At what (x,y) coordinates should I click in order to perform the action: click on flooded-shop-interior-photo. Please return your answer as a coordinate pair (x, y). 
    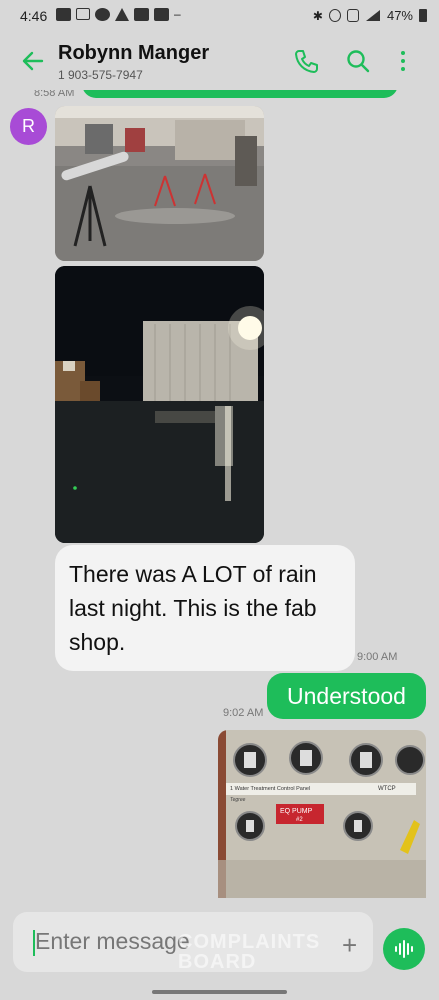
    Looking at the image, I should click on (159, 183).